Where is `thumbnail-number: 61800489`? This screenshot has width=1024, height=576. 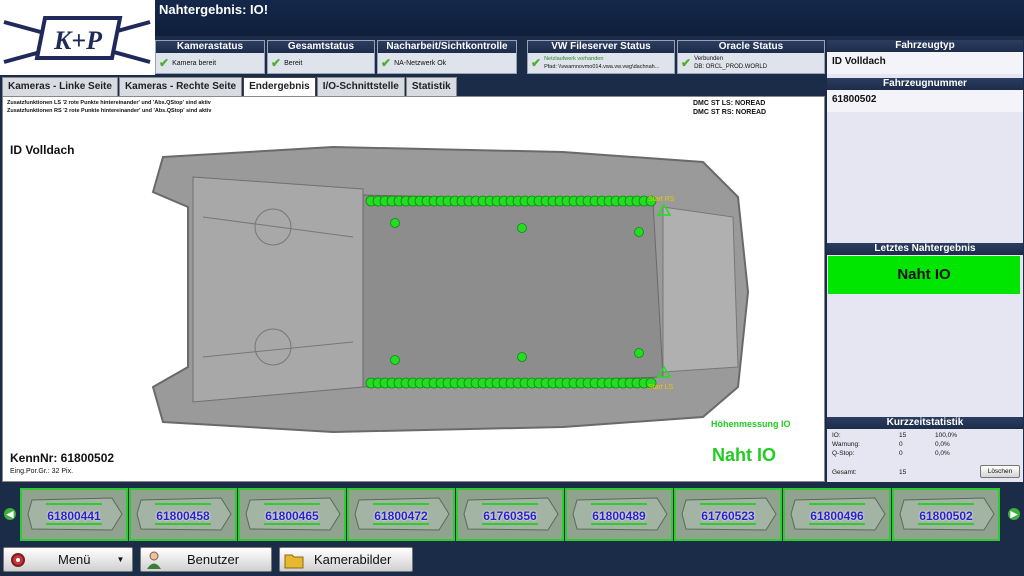 thumbnail-number: 61800489 is located at coordinates (619, 516).